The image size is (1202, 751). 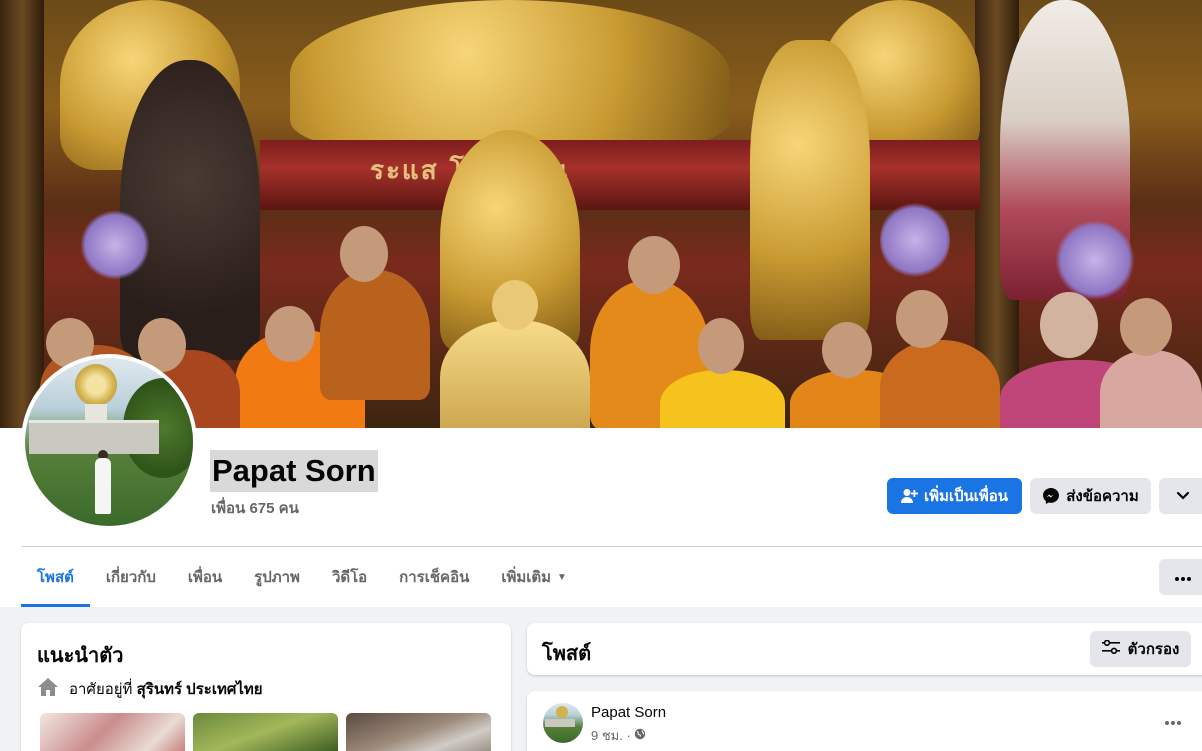 I want to click on post-author-avatar, so click(x=563, y=723).